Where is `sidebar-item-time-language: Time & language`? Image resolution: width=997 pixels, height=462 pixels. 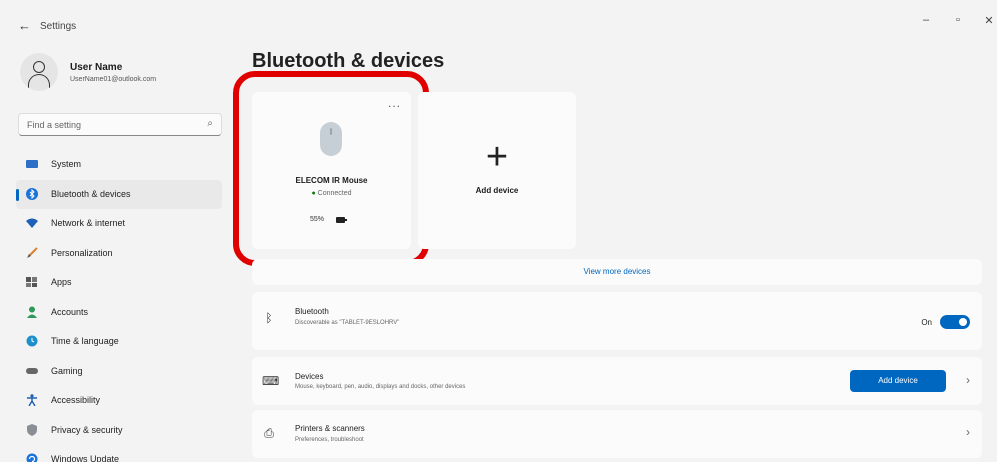 sidebar-item-time-language: Time & language is located at coordinates (119, 342).